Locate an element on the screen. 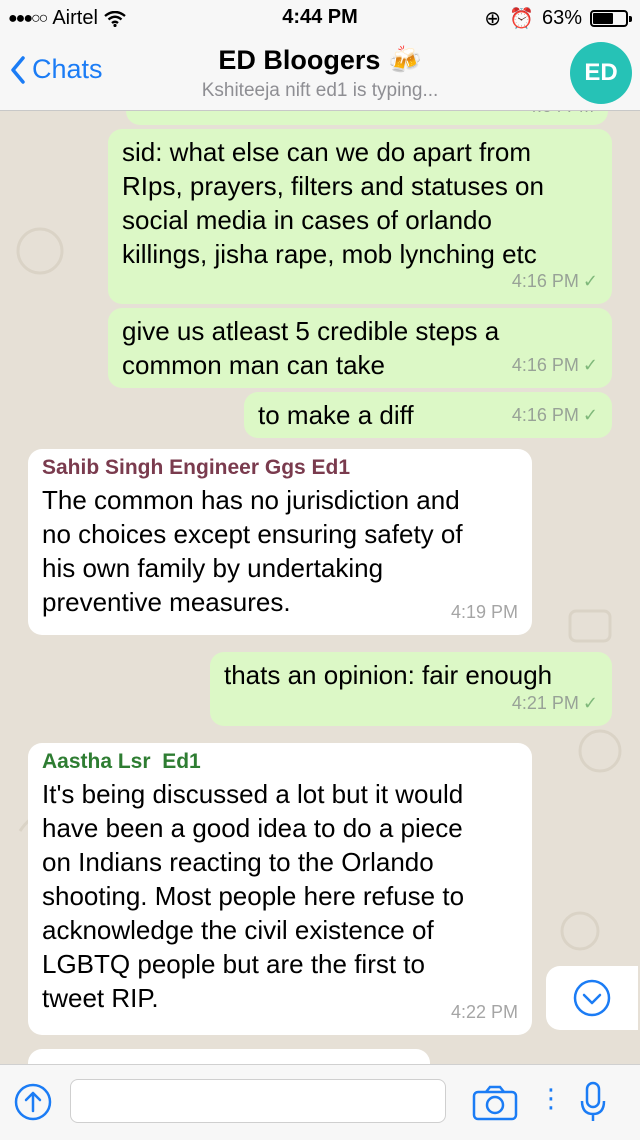 The width and height of the screenshot is (640, 1140). battery-fill is located at coordinates (603, 18).